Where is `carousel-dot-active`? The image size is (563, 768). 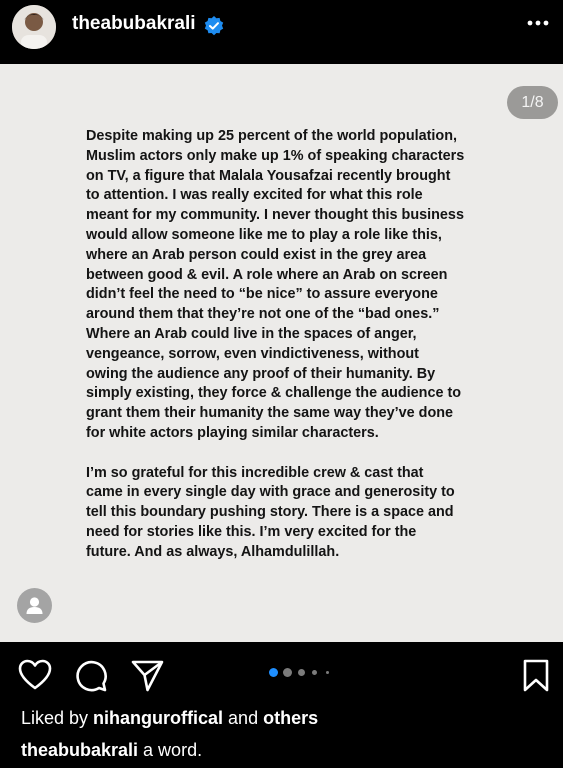 carousel-dot-active is located at coordinates (273, 672).